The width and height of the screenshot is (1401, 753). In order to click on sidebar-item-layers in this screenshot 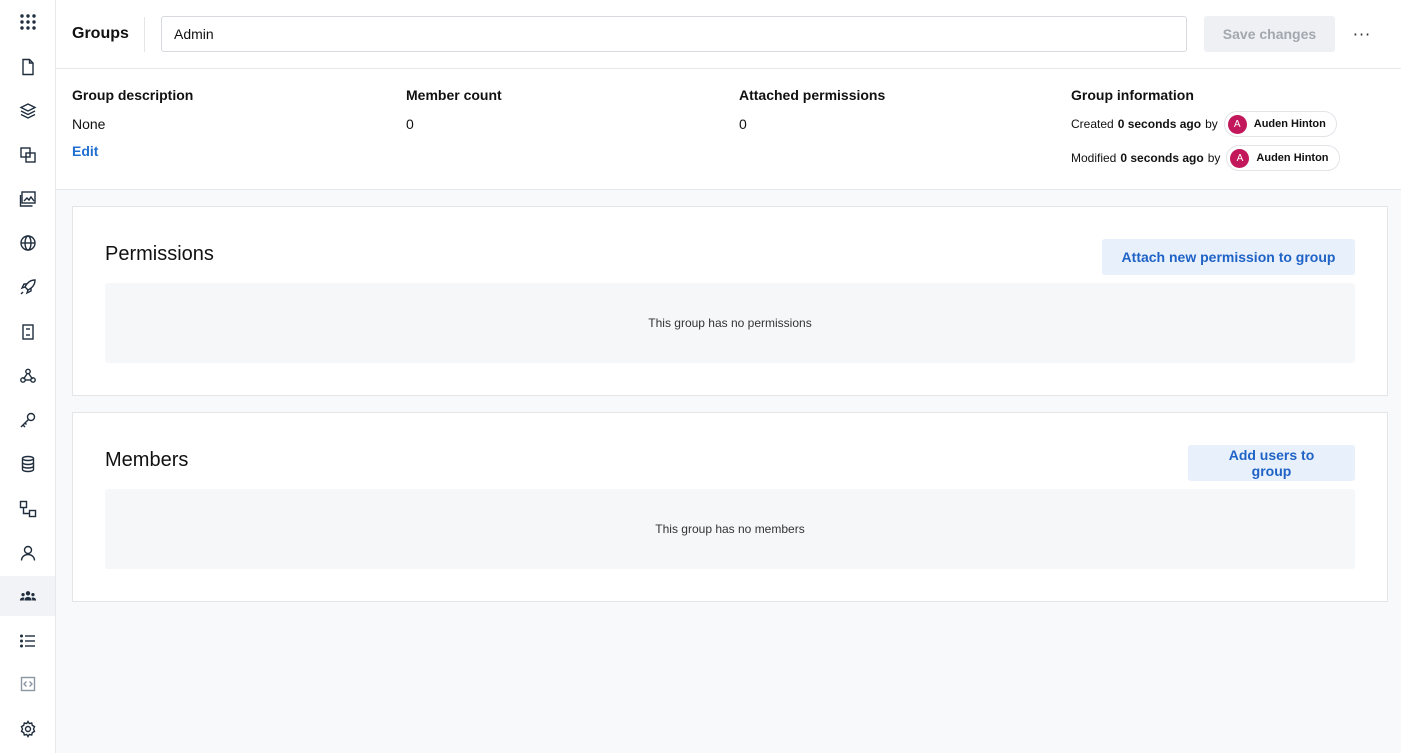, I will do `click(27, 111)`.